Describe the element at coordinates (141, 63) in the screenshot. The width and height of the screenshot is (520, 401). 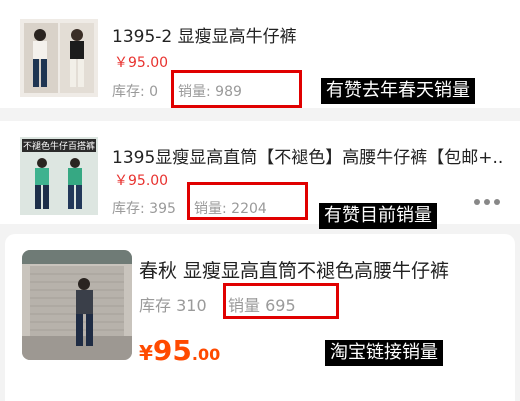
I see `product-price-1: ￥95.00` at that location.